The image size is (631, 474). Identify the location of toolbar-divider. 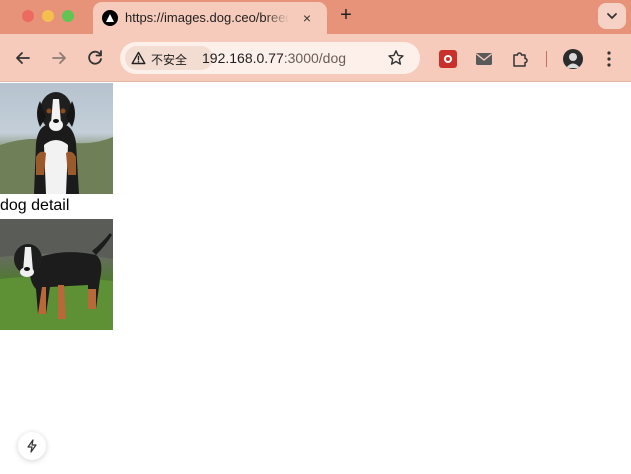
(546, 59).